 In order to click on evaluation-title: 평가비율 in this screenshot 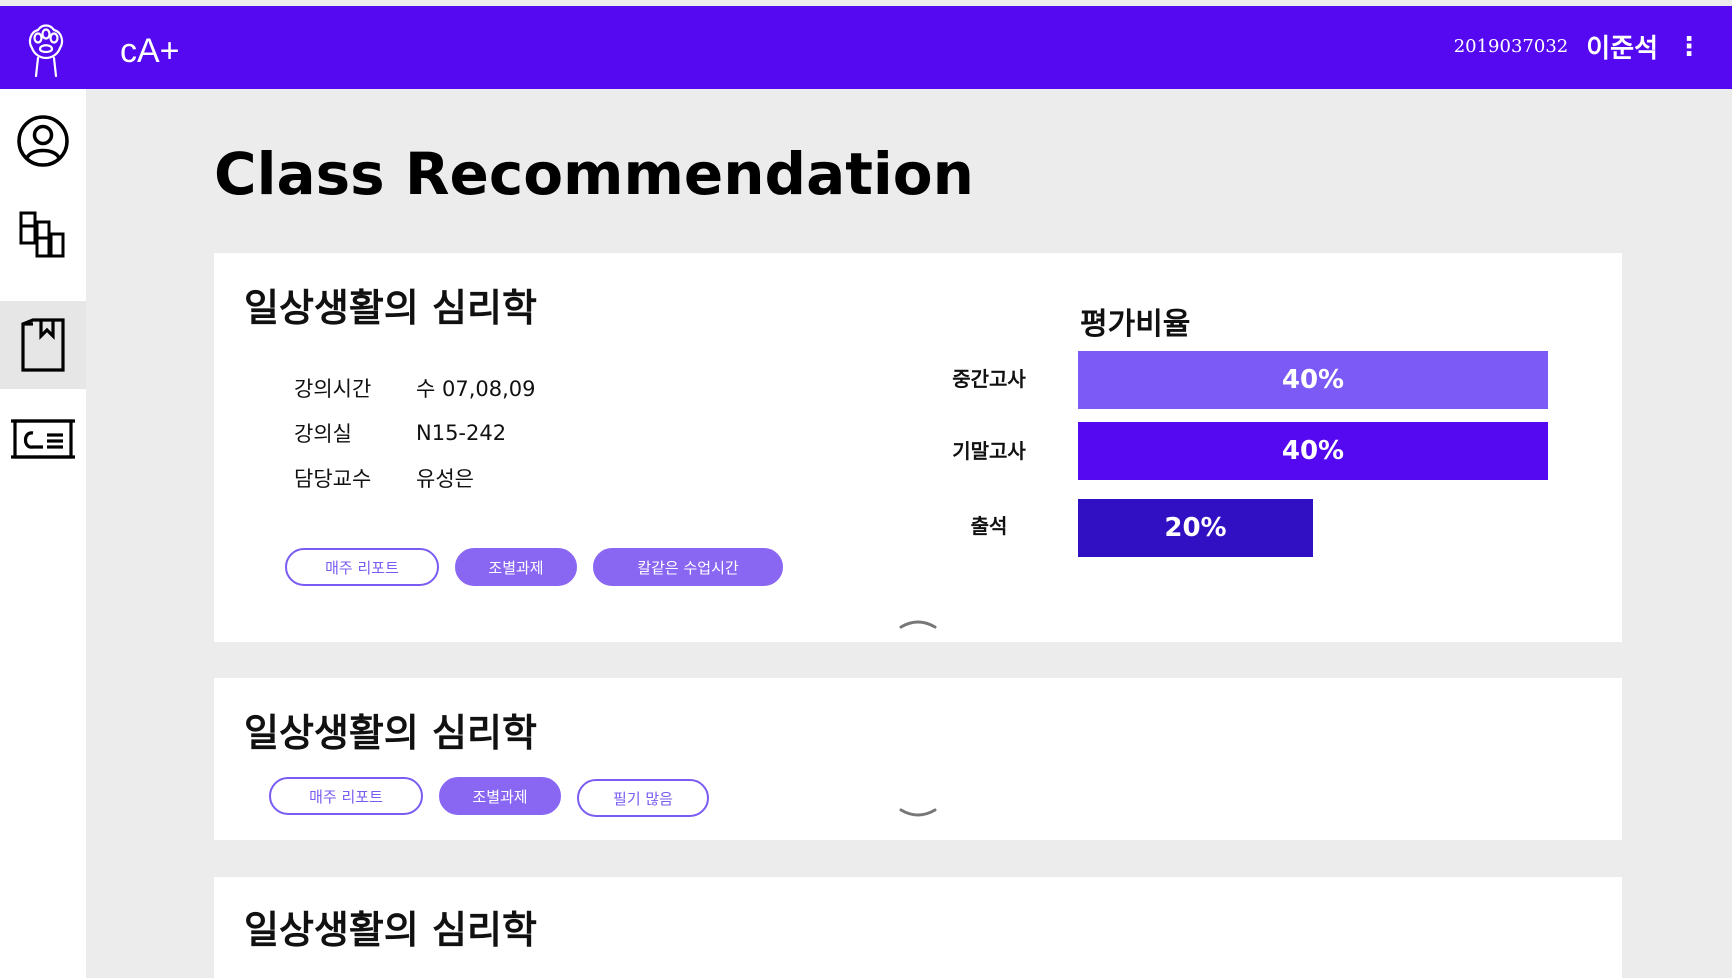, I will do `click(1135, 324)`.